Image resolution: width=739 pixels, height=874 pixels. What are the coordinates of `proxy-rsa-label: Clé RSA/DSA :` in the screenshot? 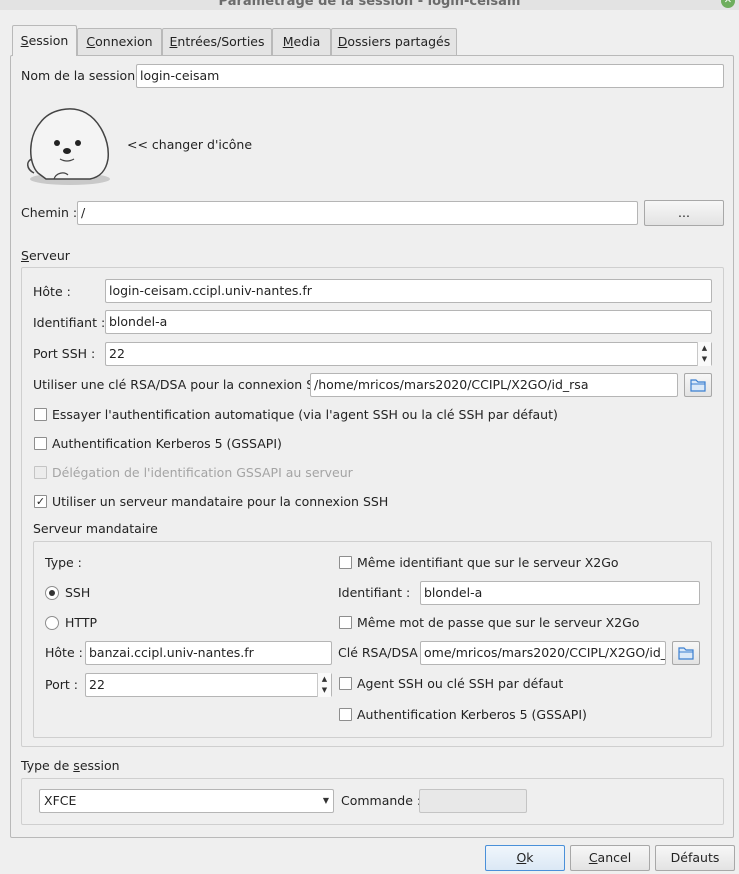 It's located at (382, 652).